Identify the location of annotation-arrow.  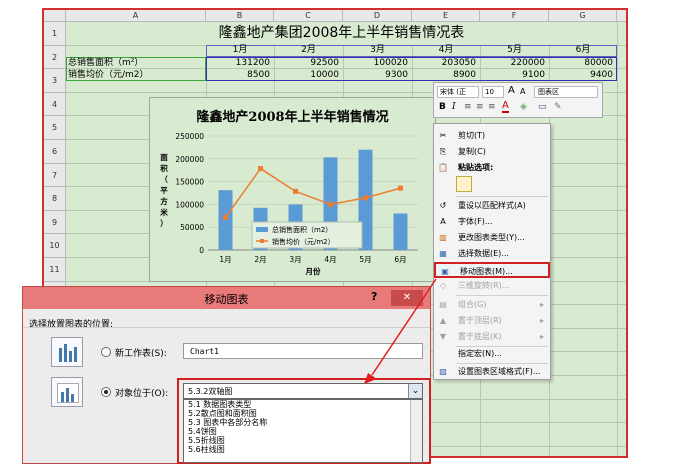
(400, 331).